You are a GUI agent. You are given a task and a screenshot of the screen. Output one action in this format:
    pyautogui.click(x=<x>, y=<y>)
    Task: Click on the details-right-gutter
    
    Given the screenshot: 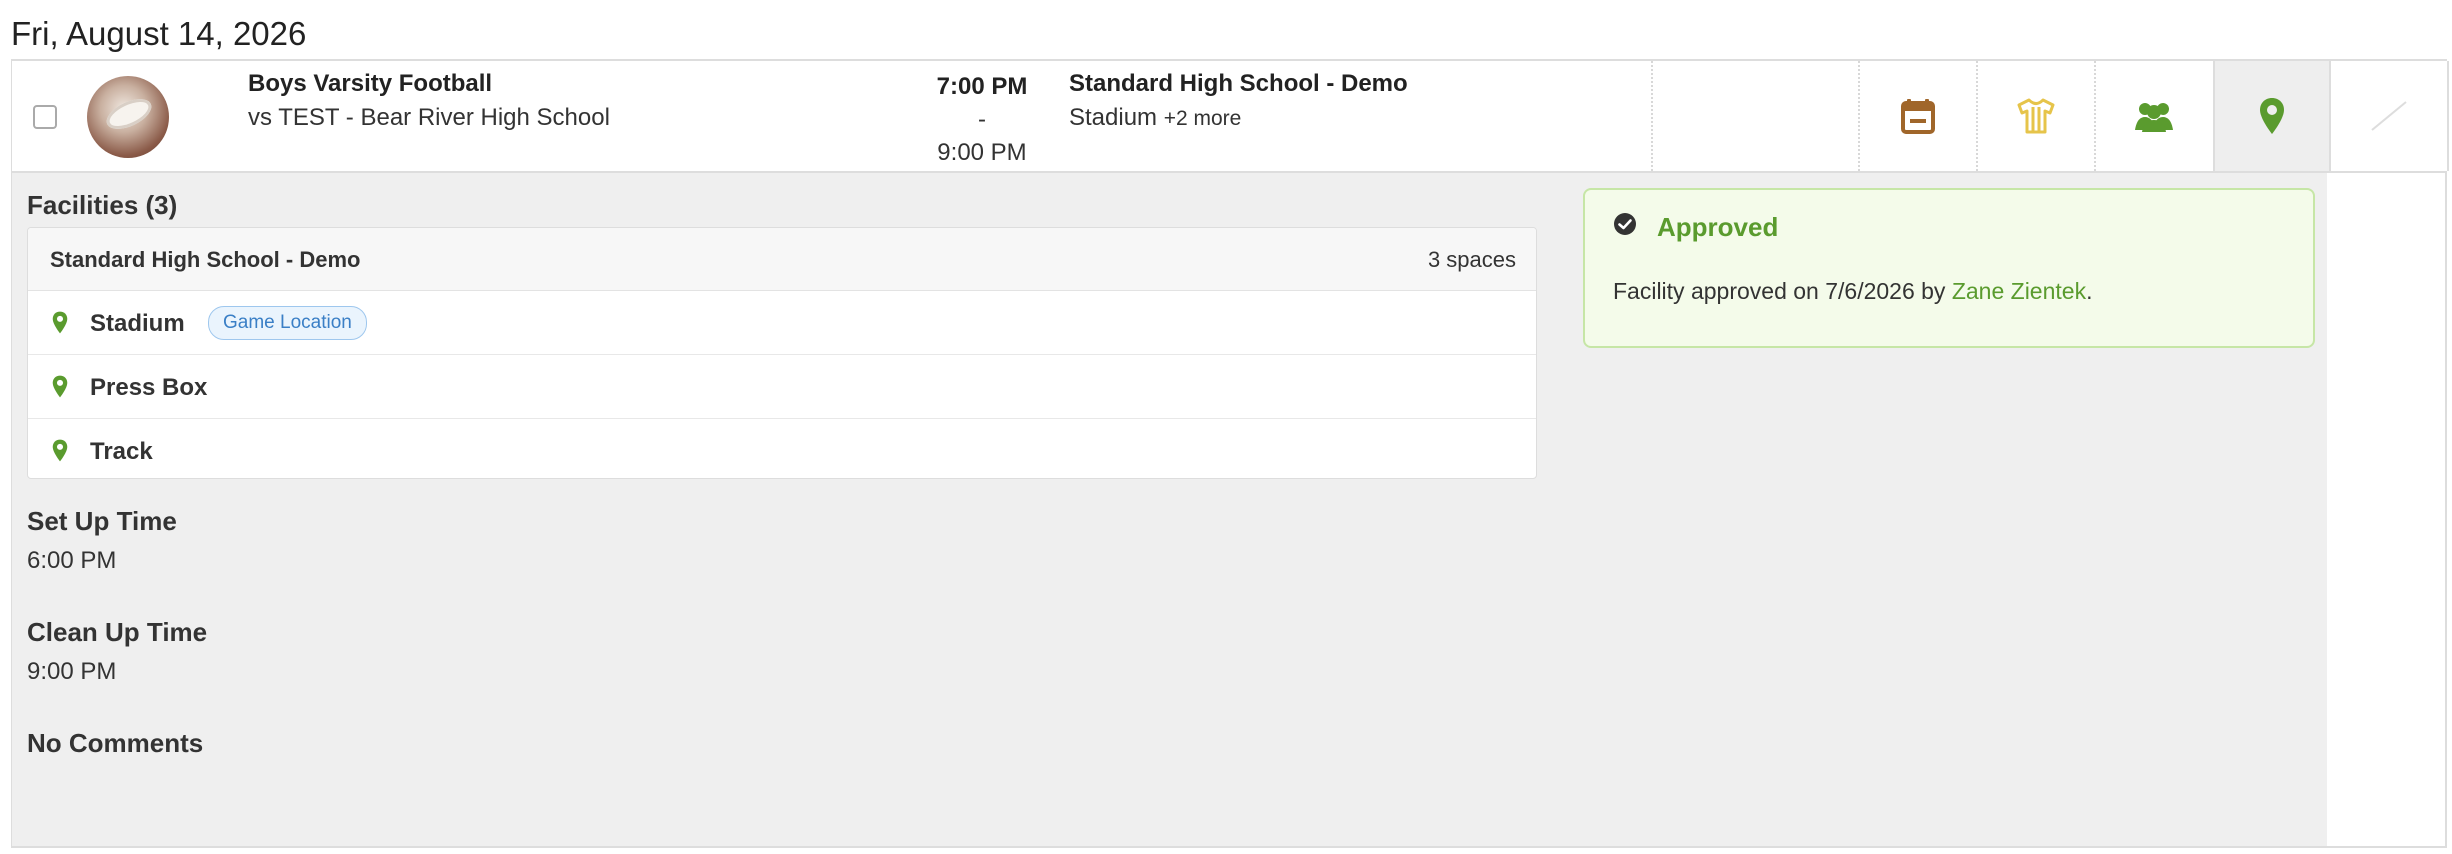 What is the action you would take?
    pyautogui.click(x=2387, y=510)
    